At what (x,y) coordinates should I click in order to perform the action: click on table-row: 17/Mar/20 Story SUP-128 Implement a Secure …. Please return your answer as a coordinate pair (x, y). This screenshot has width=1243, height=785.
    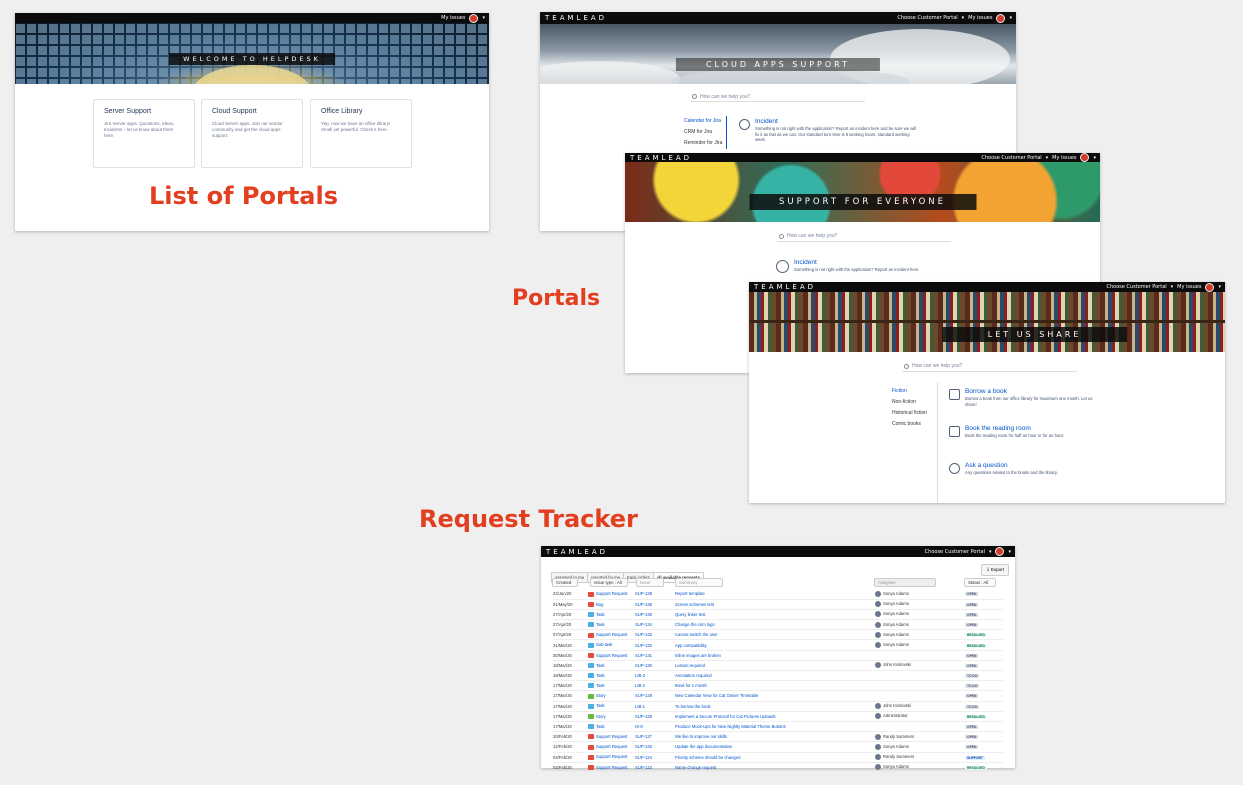
    Looking at the image, I should click on (778, 716).